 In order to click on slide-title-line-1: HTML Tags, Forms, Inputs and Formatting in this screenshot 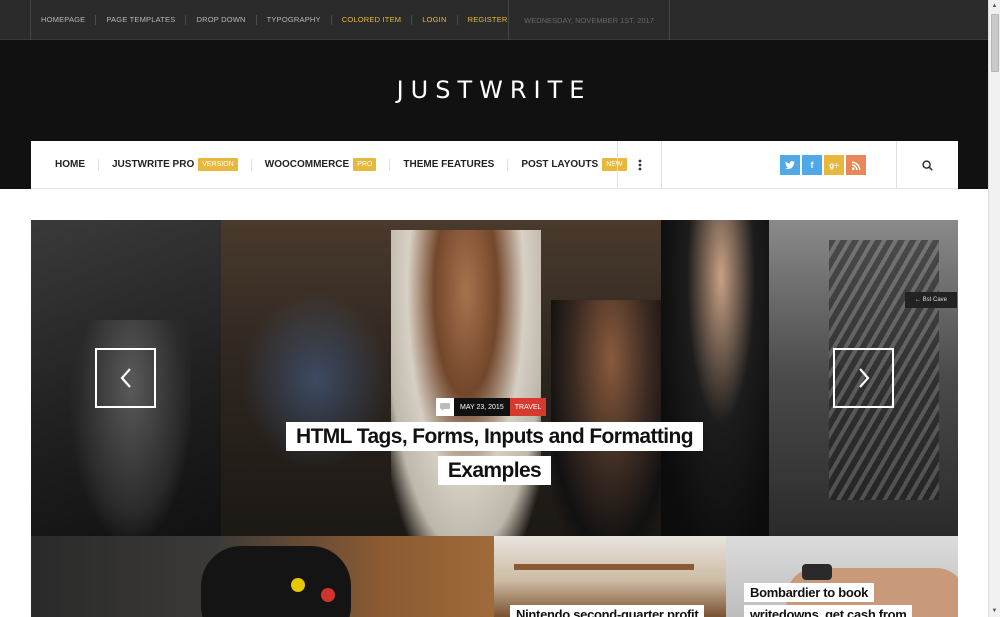, I will do `click(494, 436)`.